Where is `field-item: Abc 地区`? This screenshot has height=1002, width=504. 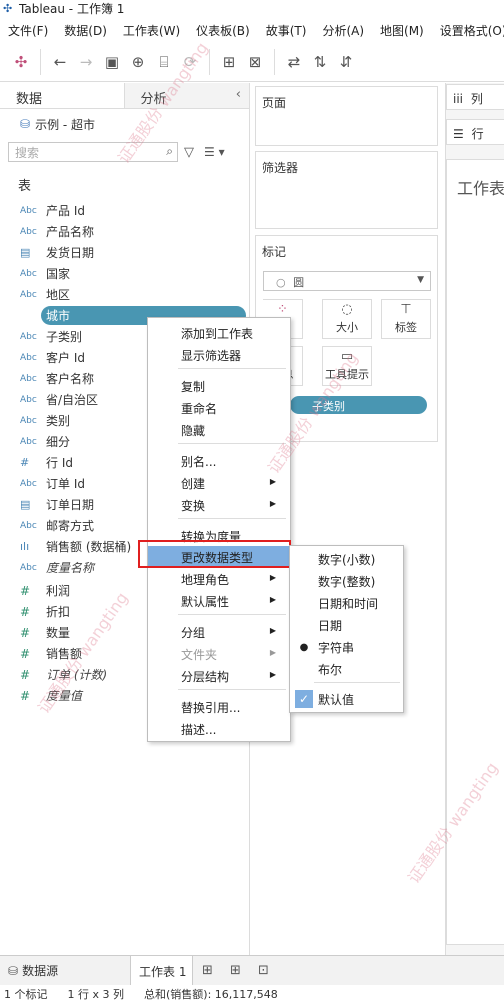
field-item: Abc 地区 is located at coordinates (125, 294).